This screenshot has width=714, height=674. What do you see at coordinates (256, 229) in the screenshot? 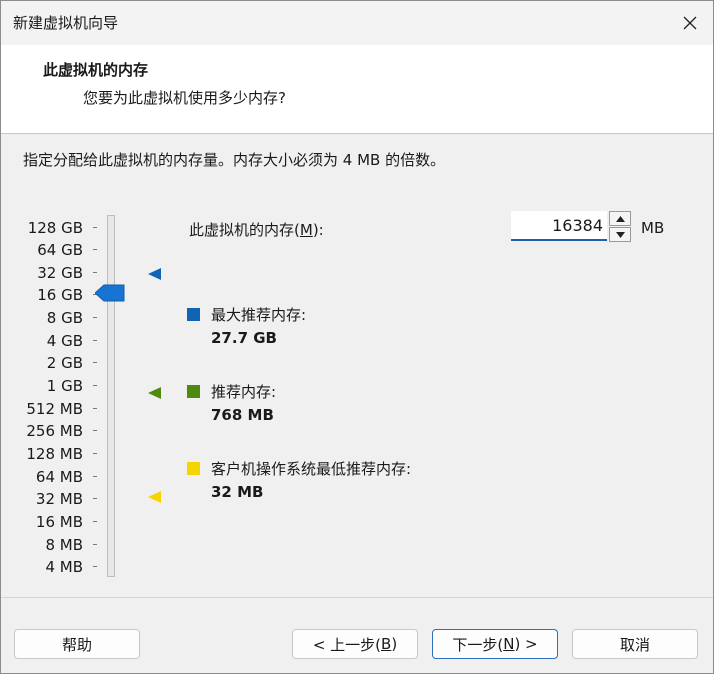
I see `memory-label: 此虚拟机的内存(M):` at bounding box center [256, 229].